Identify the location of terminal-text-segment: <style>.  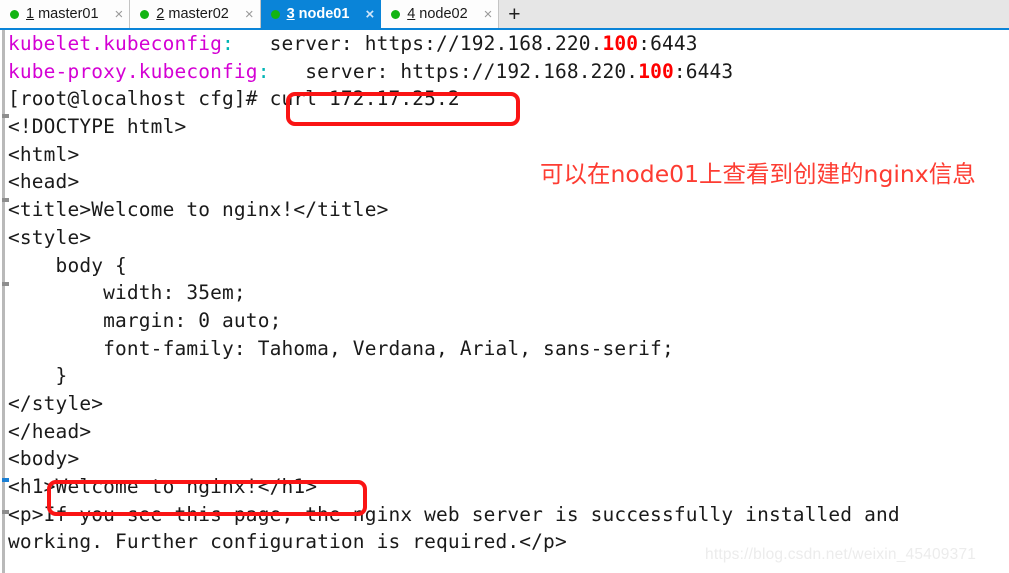
(50, 237).